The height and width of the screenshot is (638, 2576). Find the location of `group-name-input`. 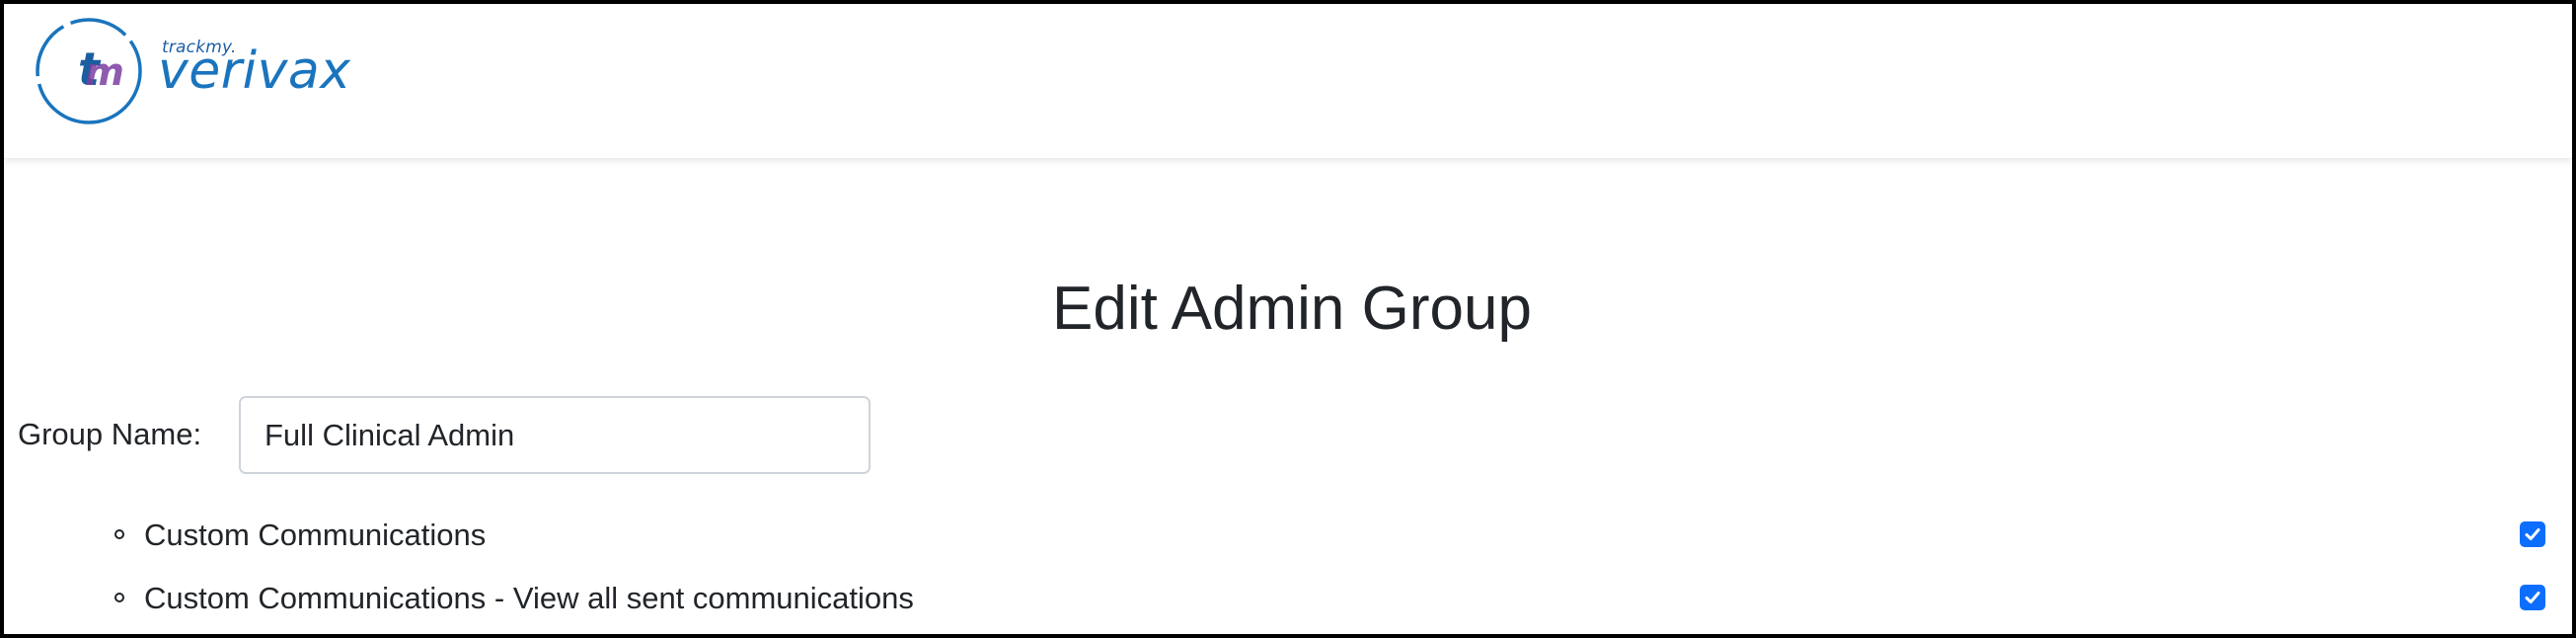

group-name-input is located at coordinates (555, 435).